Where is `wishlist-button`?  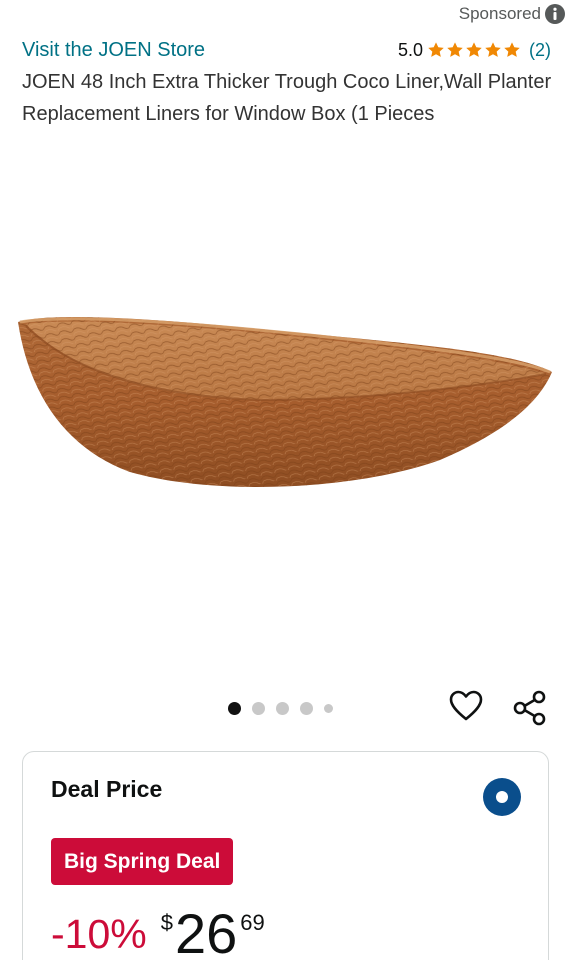
wishlist-button is located at coordinates (466, 708).